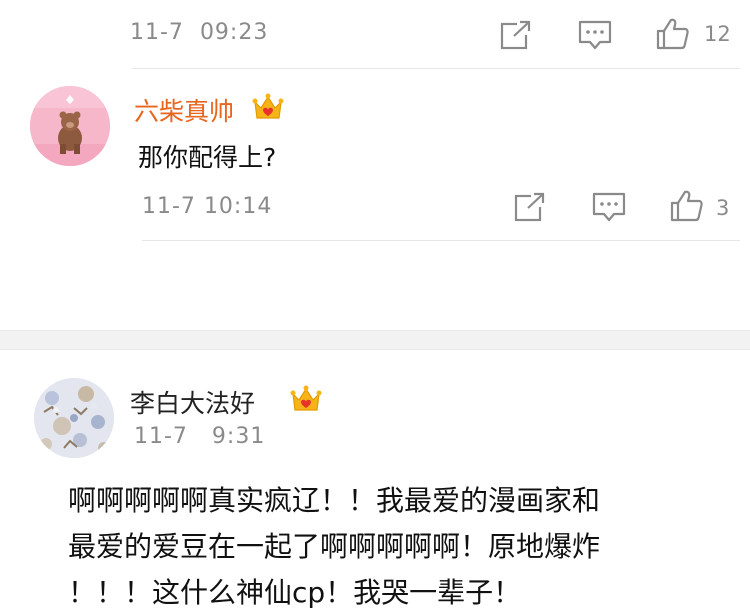 The image size is (750, 614). Describe the element at coordinates (199, 32) in the screenshot. I see `comment-date: 11-7 09:23` at that location.